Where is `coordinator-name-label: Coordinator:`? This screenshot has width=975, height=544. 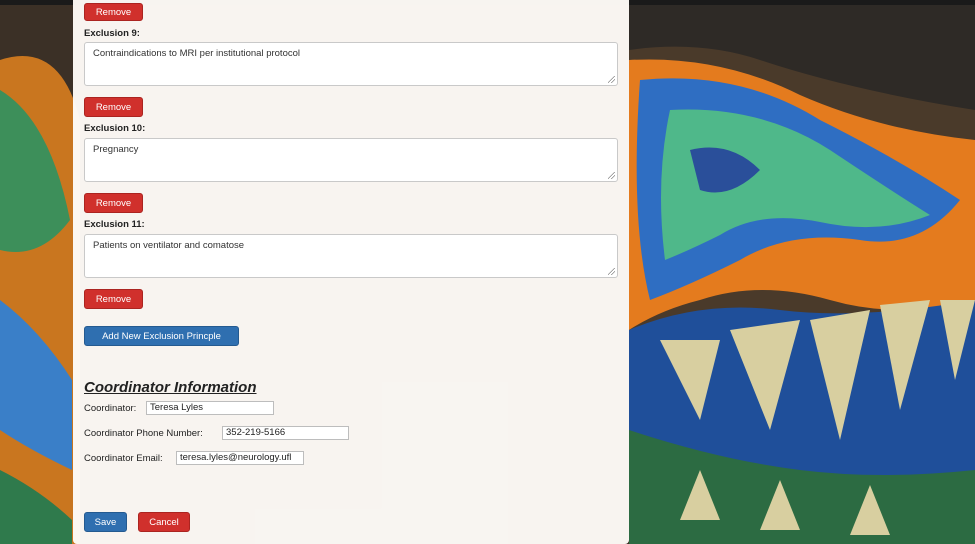 coordinator-name-label: Coordinator: is located at coordinates (110, 408).